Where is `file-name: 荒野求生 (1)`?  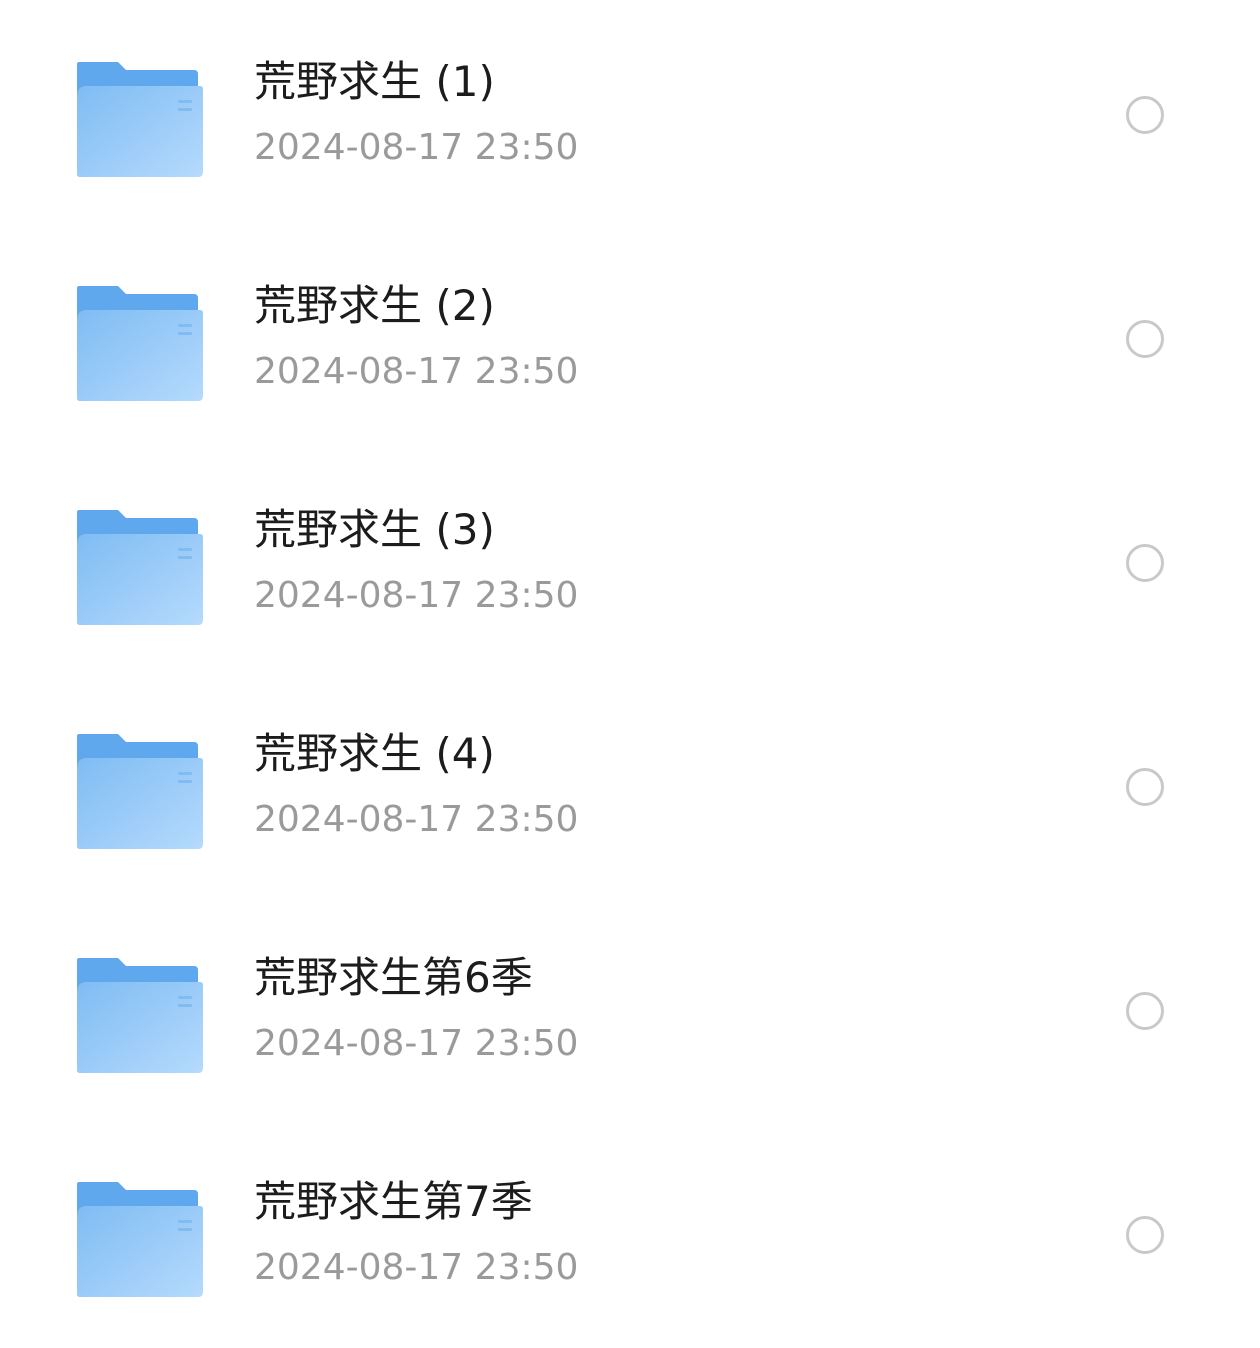 file-name: 荒野求生 (1) is located at coordinates (374, 81).